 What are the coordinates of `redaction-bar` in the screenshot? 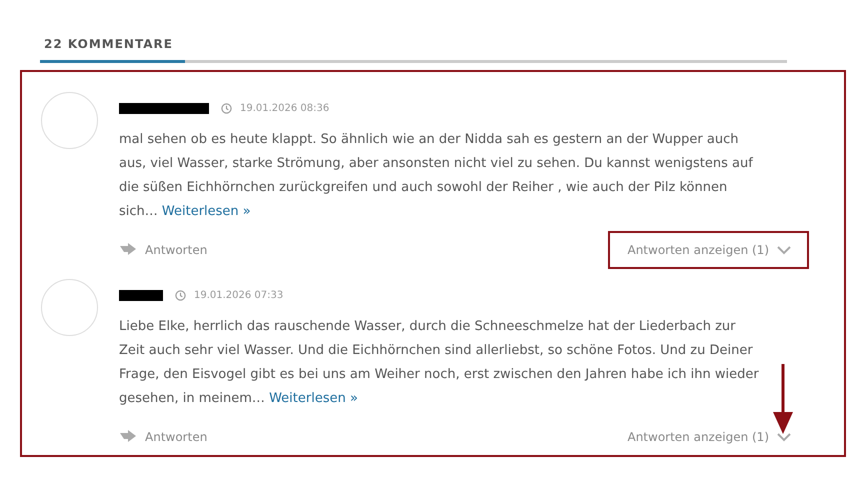 It's located at (141, 295).